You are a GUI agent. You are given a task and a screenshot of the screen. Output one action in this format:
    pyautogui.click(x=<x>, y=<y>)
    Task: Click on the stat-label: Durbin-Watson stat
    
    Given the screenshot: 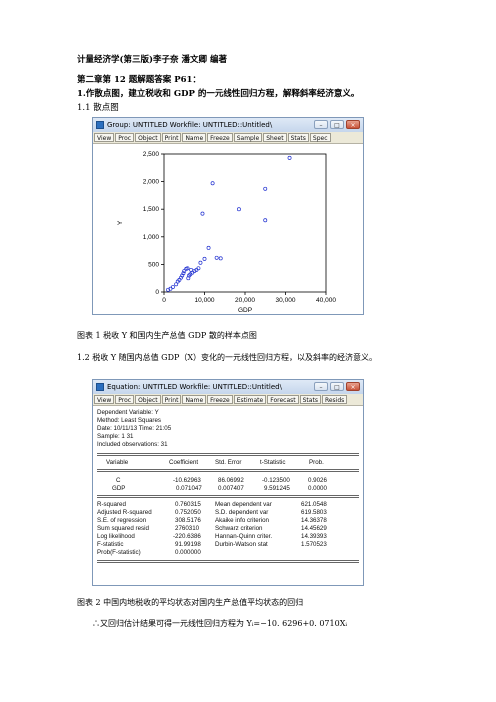 What is the action you would take?
    pyautogui.click(x=241, y=544)
    